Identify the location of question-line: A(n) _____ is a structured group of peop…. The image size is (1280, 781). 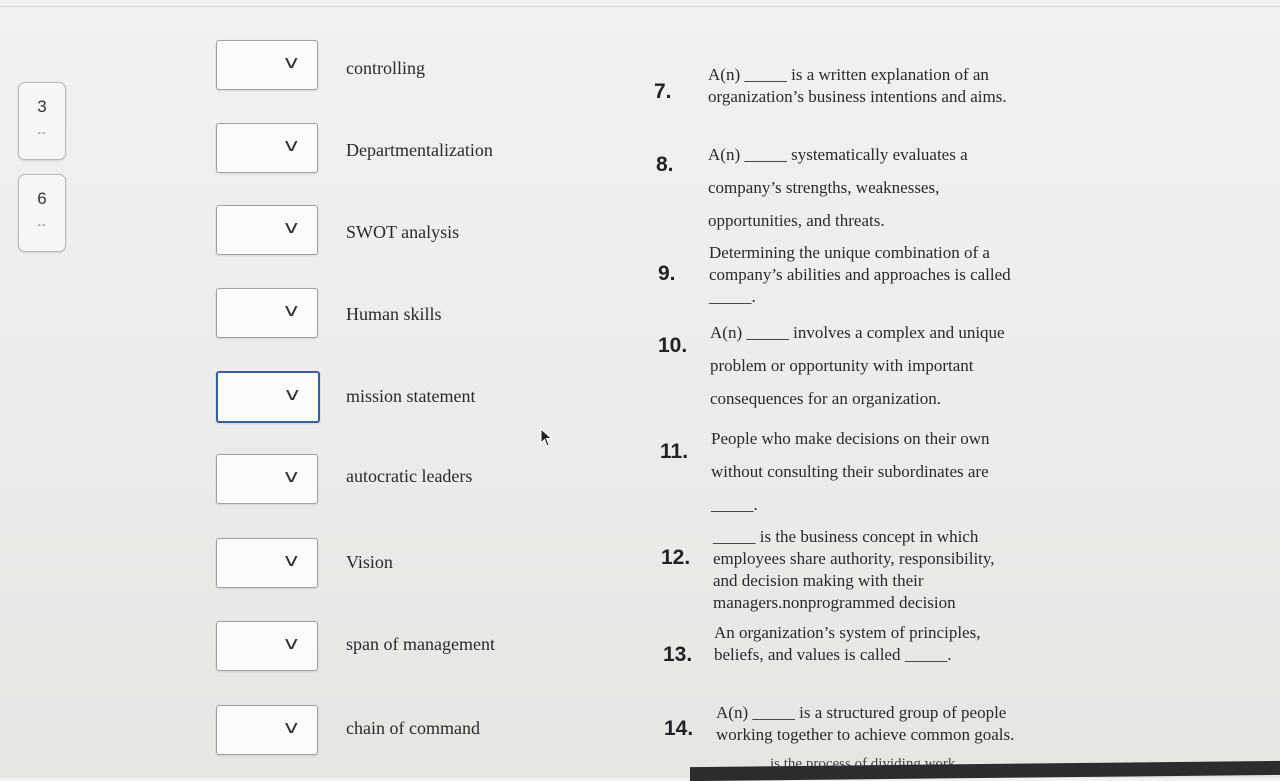
(861, 712).